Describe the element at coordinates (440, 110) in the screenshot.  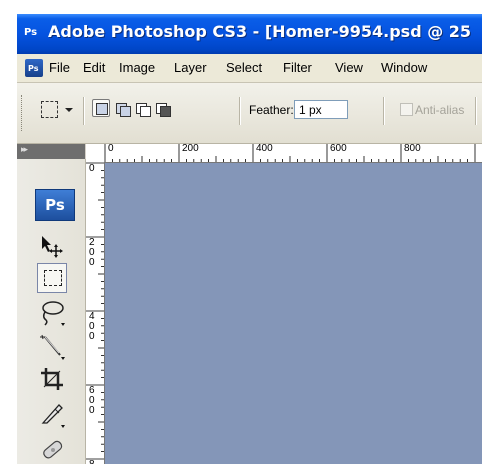
I see `anti-alias-label: Anti-alias` at that location.